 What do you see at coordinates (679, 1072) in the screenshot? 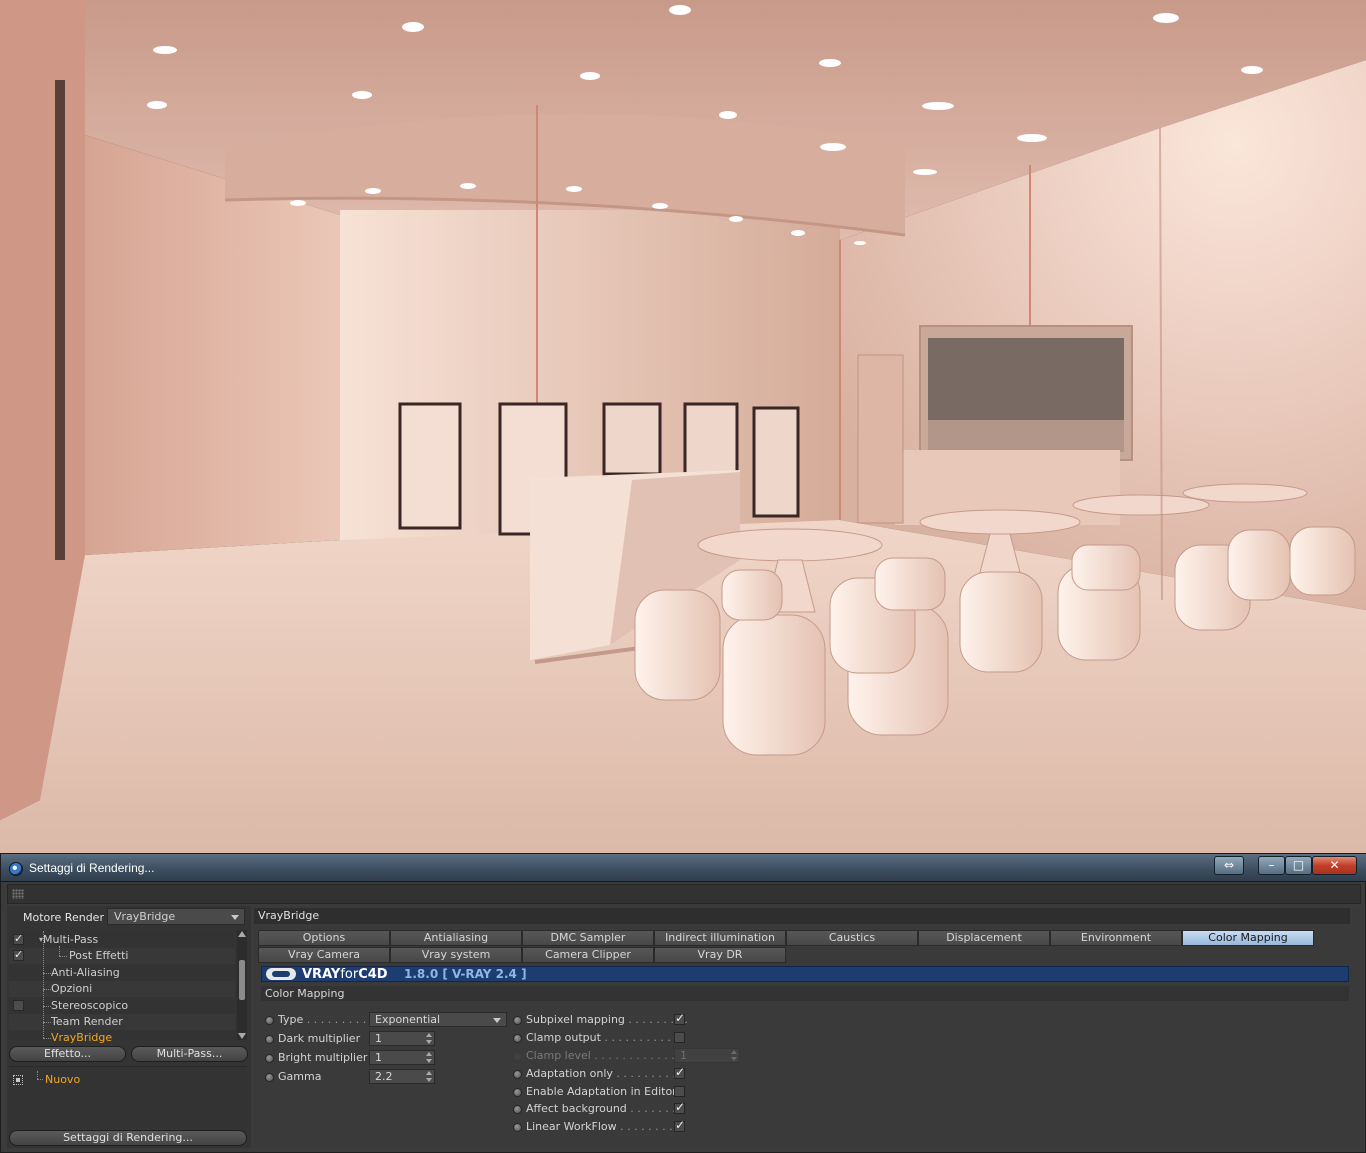
I see `adaptation-only-checkbox` at bounding box center [679, 1072].